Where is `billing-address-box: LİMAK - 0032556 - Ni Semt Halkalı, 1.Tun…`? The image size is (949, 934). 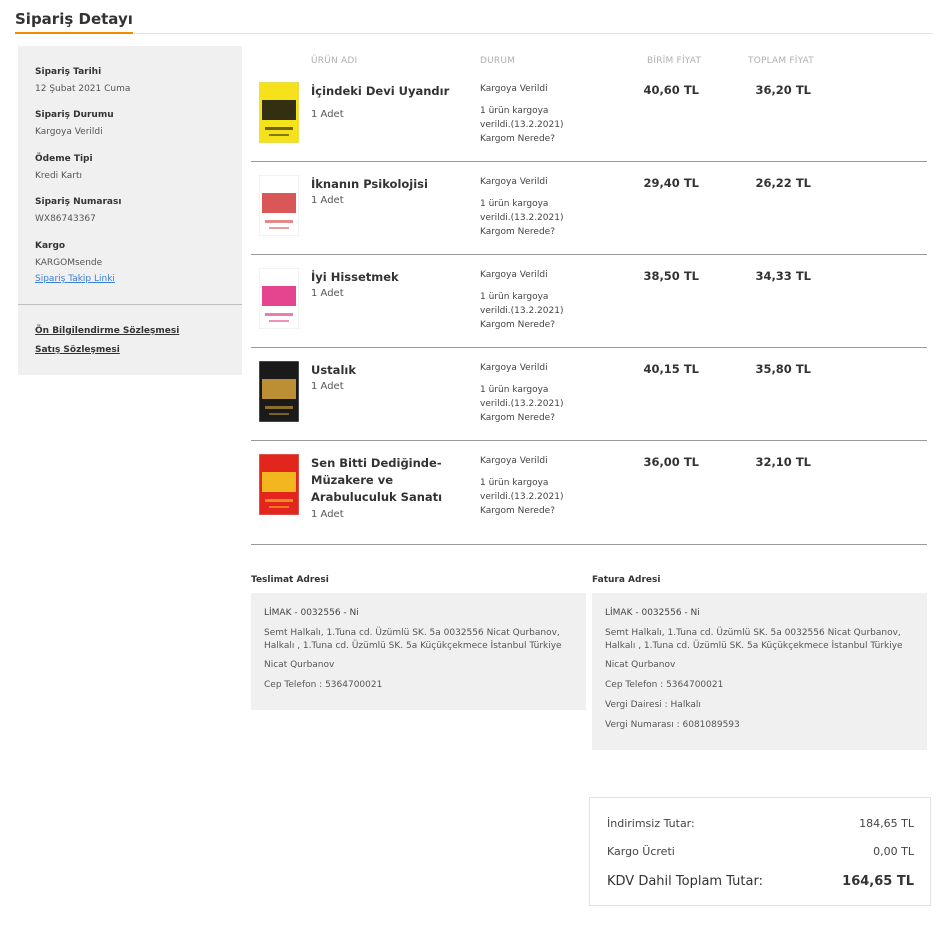
billing-address-box: LİMAK - 0032556 - Ni Semt Halkalı, 1.Tun… is located at coordinates (759, 671).